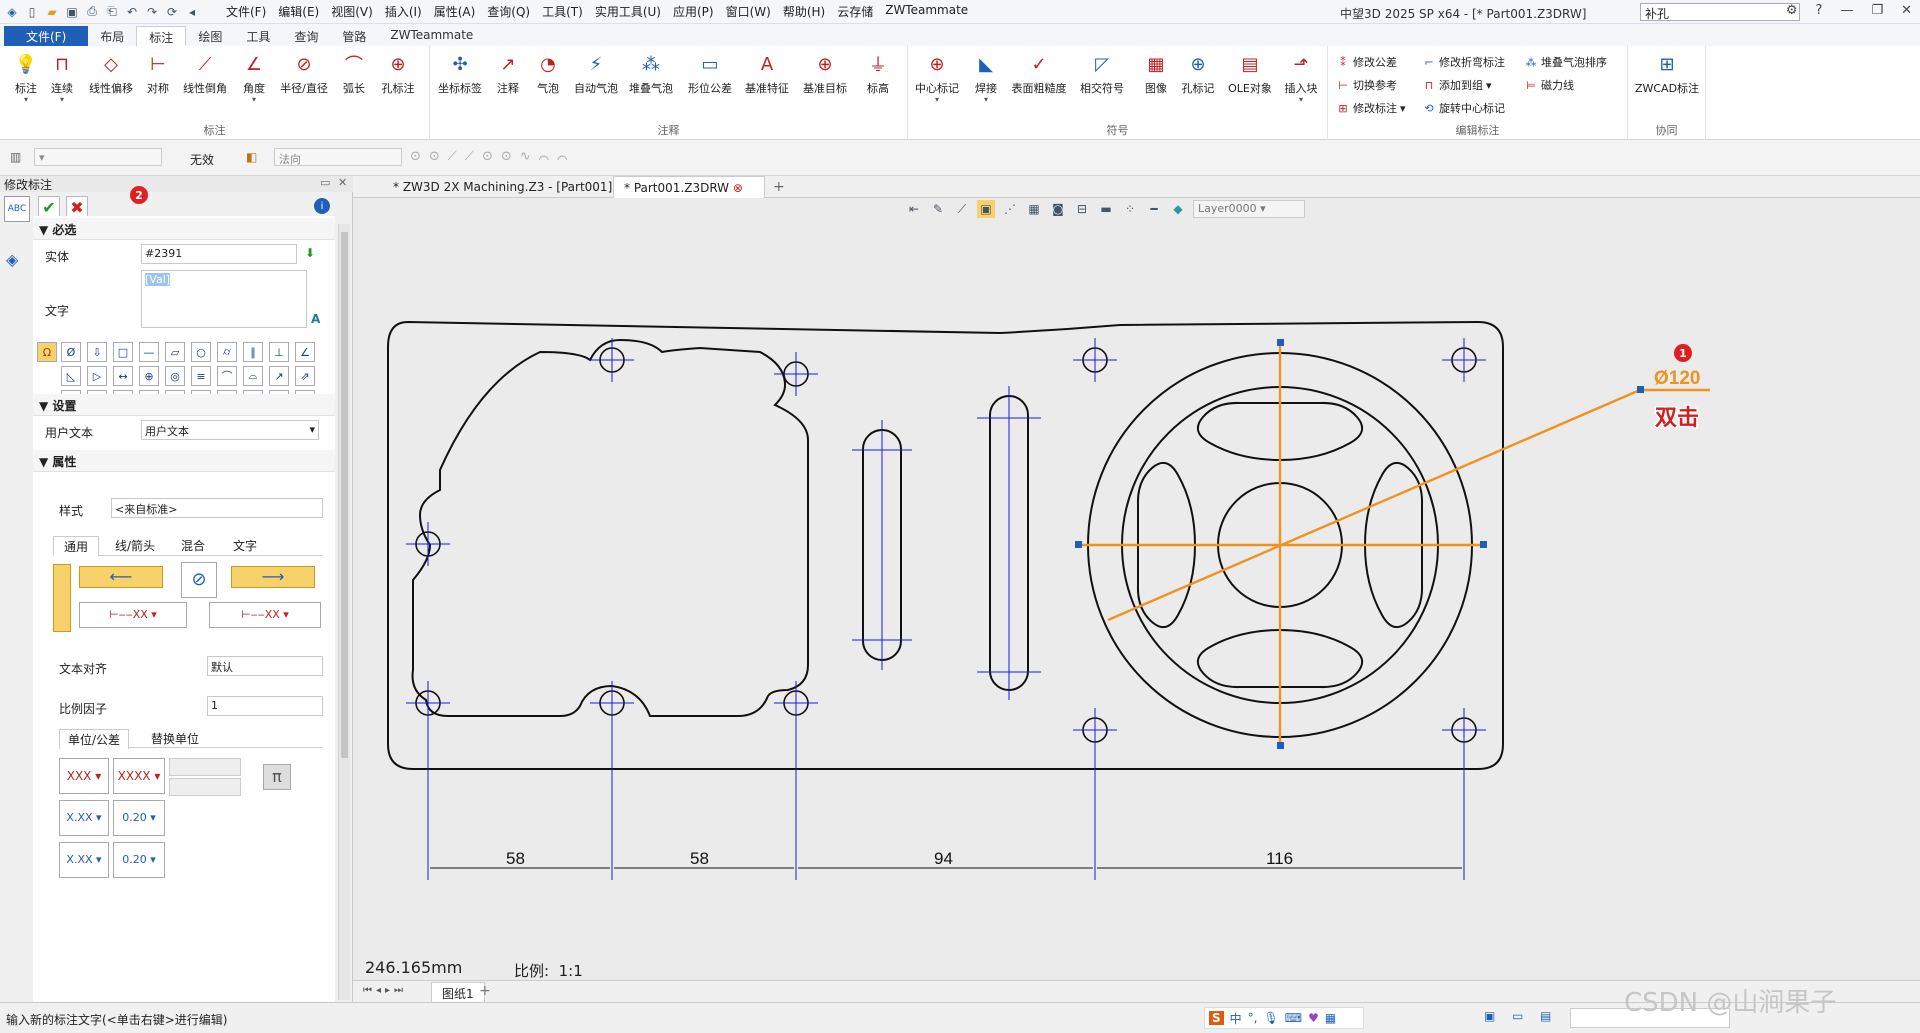 The image size is (1920, 1033). Describe the element at coordinates (325, 182) in the screenshot. I see `pin-icon: ▭` at that location.